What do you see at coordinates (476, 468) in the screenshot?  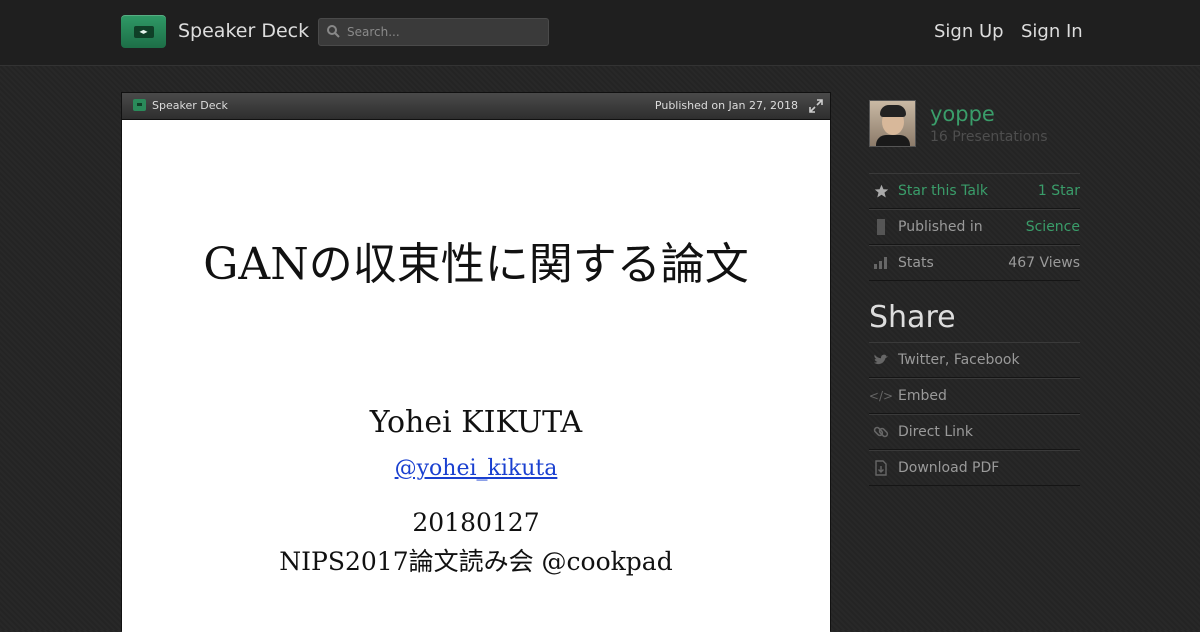 I see `slide-handle-link: @yohei_kikuta` at bounding box center [476, 468].